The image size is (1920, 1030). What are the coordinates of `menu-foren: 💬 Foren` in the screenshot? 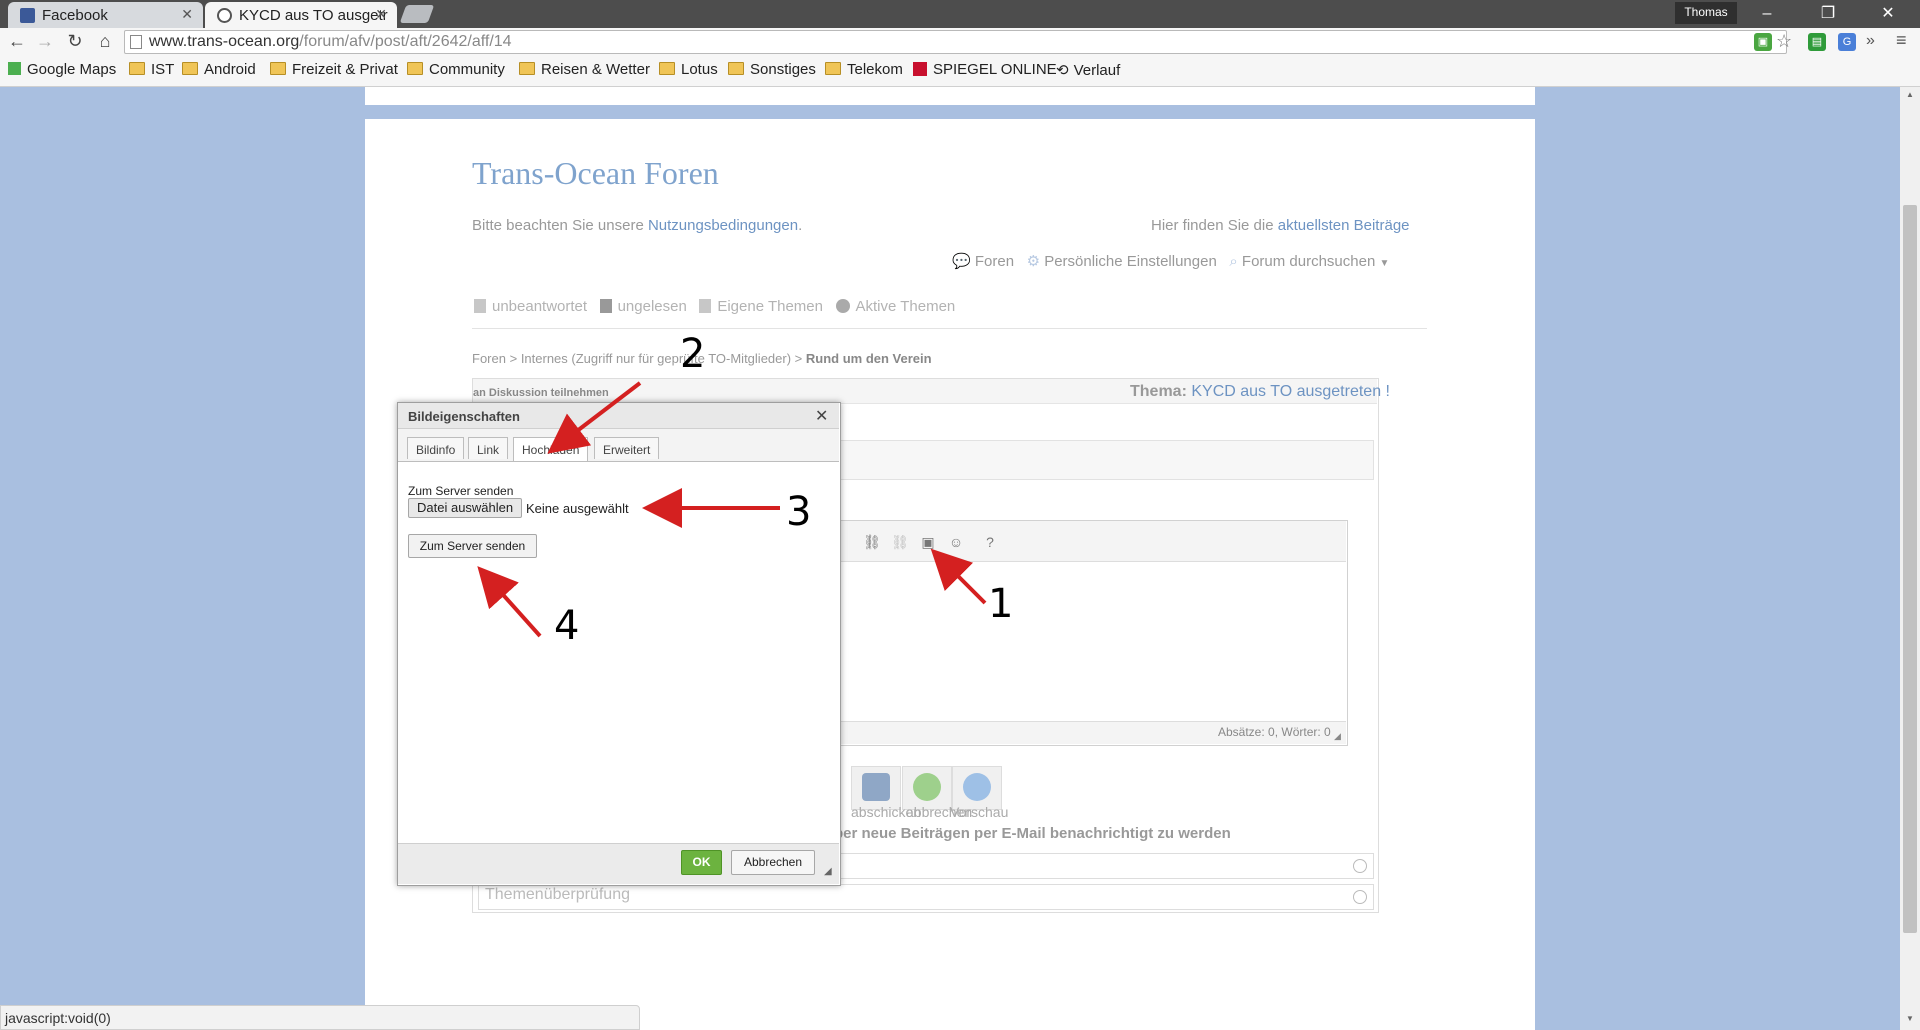 It's located at (983, 261).